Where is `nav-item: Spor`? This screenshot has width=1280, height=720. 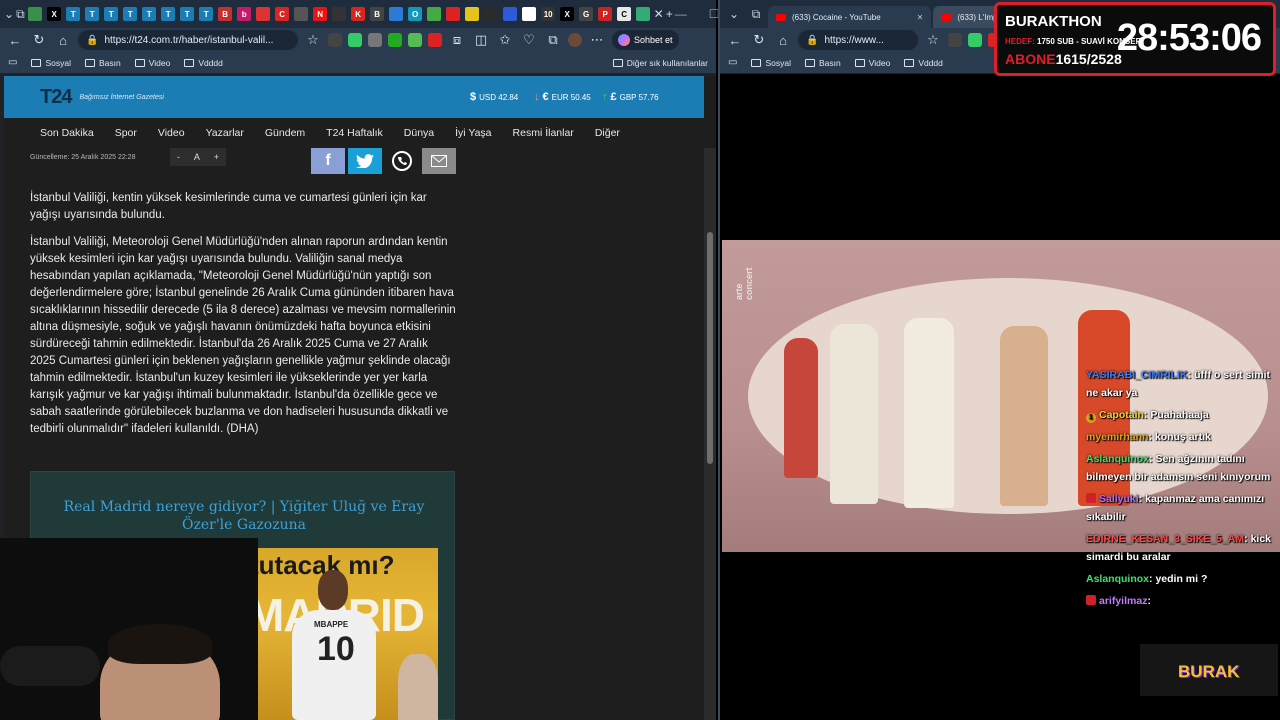
nav-item: Spor is located at coordinates (126, 133).